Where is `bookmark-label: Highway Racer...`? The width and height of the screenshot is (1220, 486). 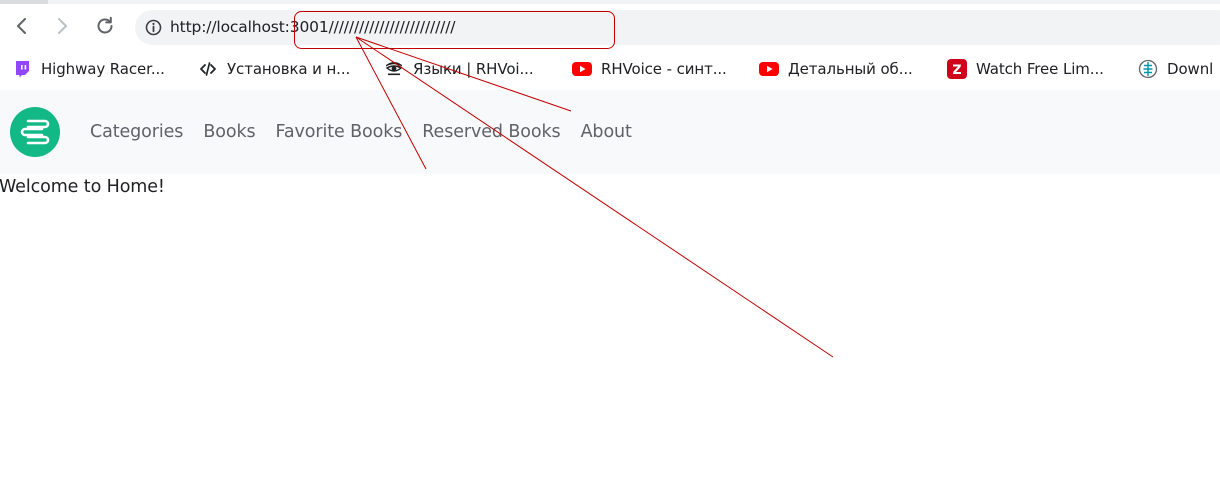 bookmark-label: Highway Racer... is located at coordinates (103, 69).